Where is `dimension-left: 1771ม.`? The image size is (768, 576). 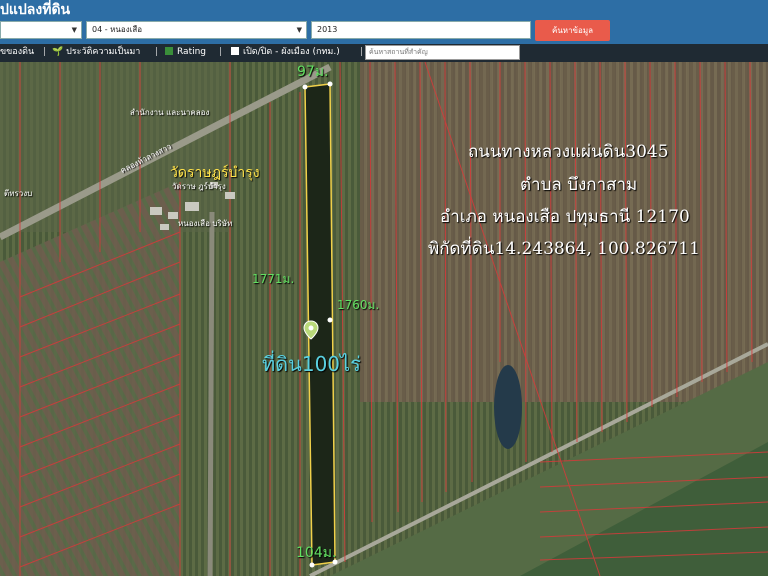
dimension-left: 1771ม. is located at coordinates (273, 279).